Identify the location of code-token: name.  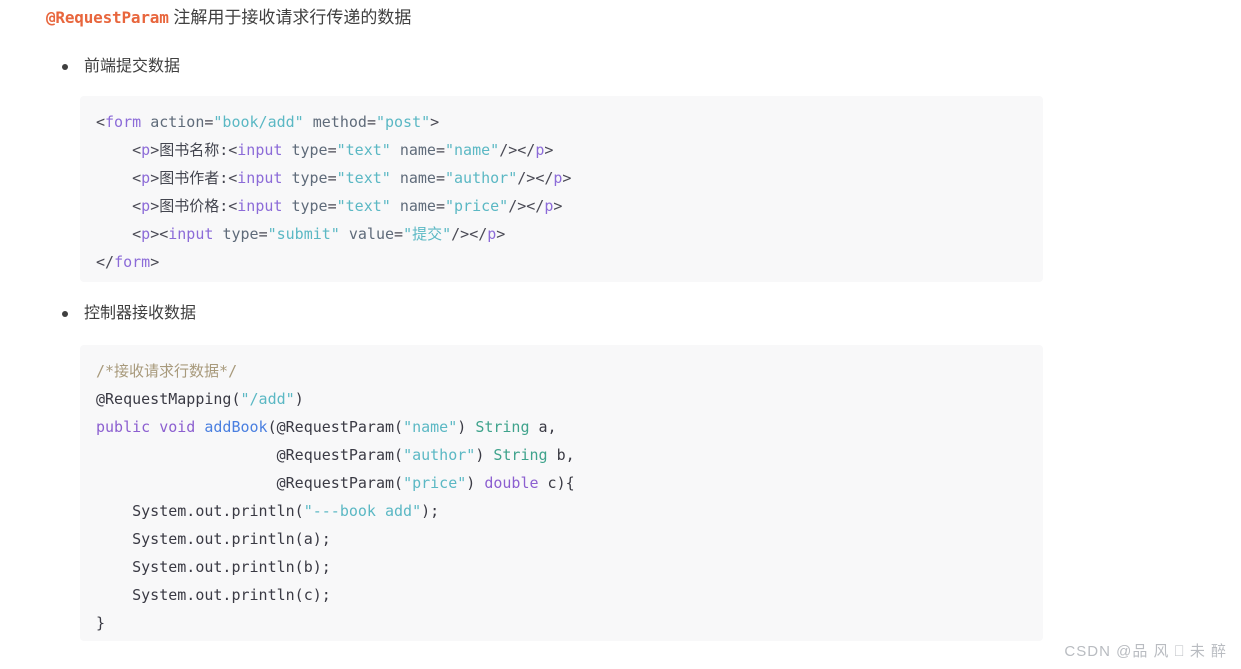
(417, 150).